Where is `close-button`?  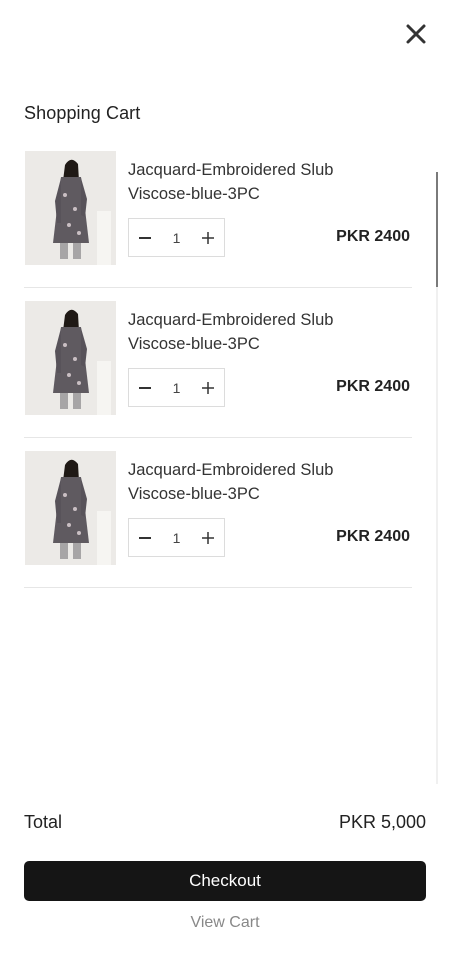
close-button is located at coordinates (416, 34).